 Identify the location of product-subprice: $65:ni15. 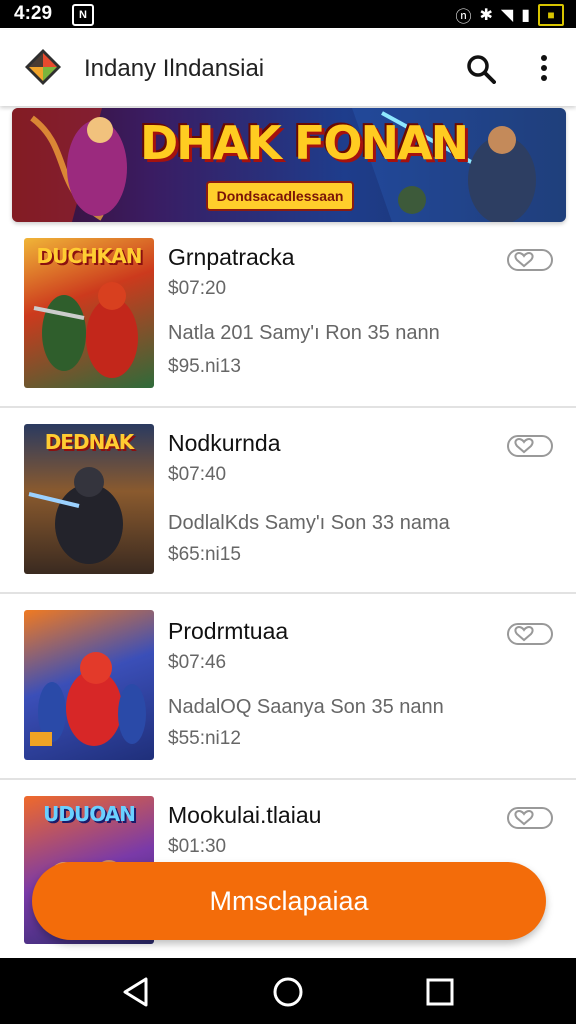
(204, 554).